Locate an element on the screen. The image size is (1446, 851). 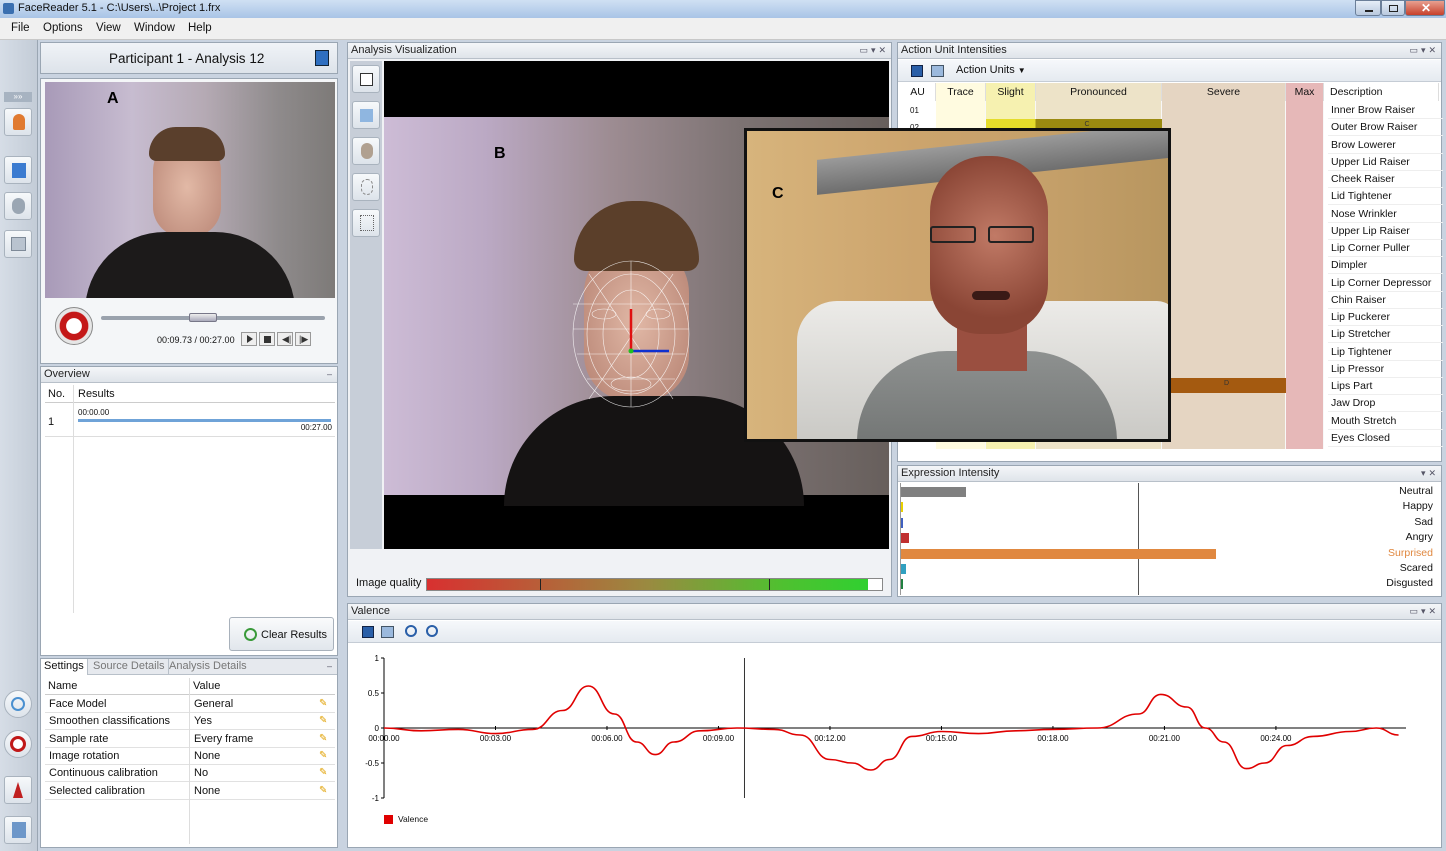
valence-title: Valence is located at coordinates (370, 611).